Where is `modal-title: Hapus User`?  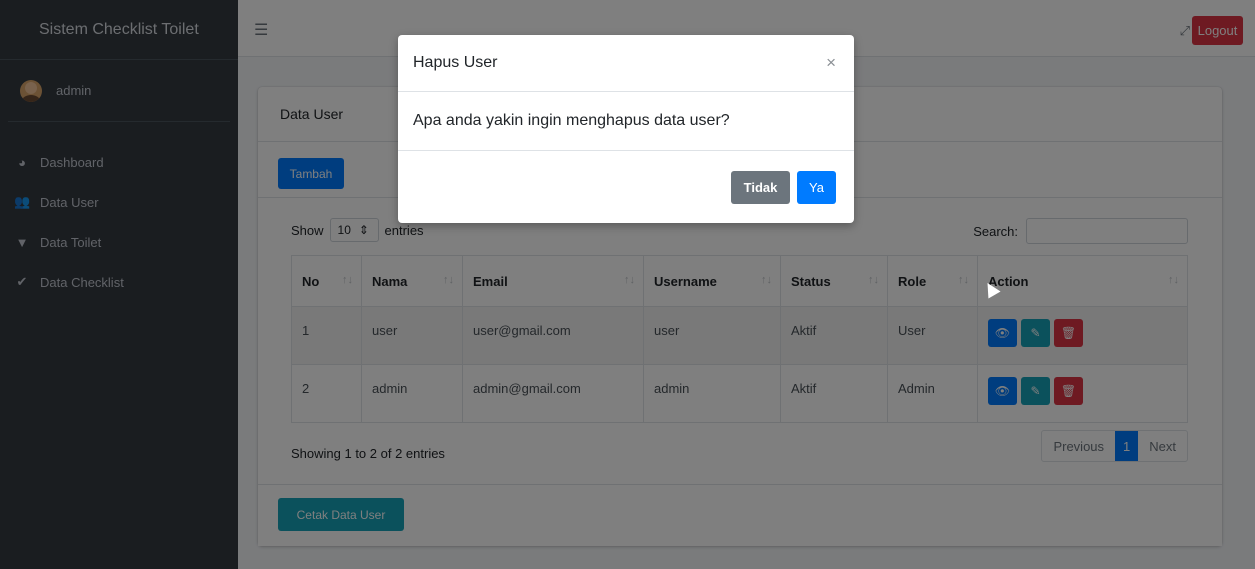
modal-title: Hapus User is located at coordinates (455, 62).